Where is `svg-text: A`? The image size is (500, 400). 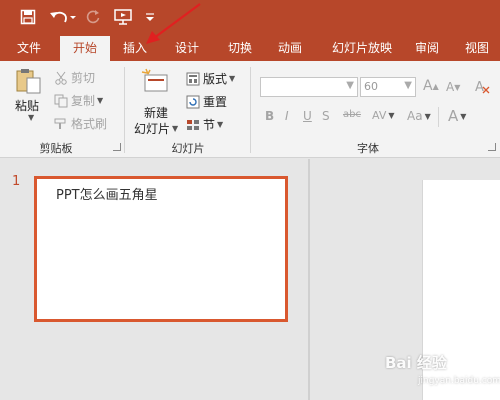
svg-text: A is located at coordinates (479, 87).